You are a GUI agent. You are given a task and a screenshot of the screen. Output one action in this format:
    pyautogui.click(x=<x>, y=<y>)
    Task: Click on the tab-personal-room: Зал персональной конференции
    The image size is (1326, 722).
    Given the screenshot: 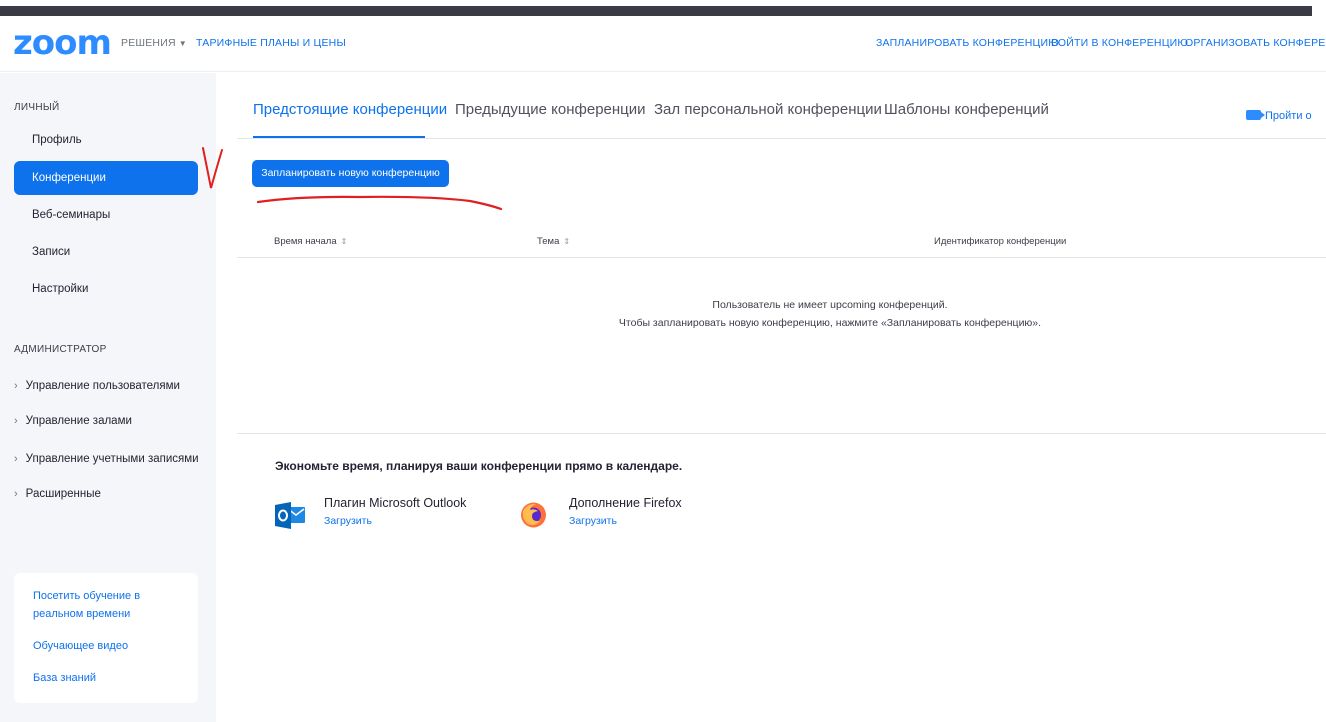 What is the action you would take?
    pyautogui.click(x=768, y=109)
    